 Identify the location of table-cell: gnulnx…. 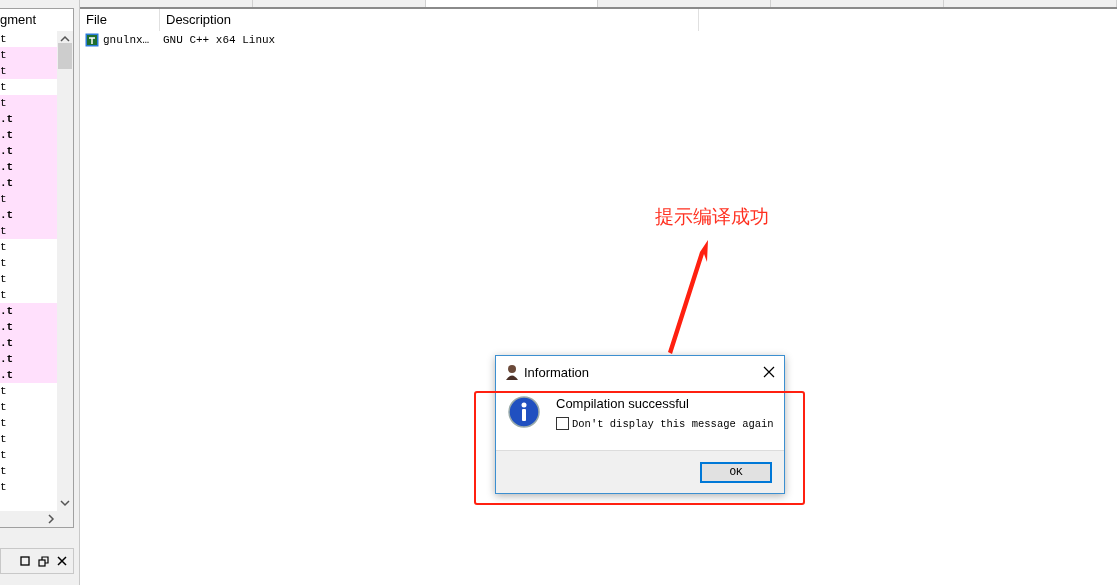
(126, 40).